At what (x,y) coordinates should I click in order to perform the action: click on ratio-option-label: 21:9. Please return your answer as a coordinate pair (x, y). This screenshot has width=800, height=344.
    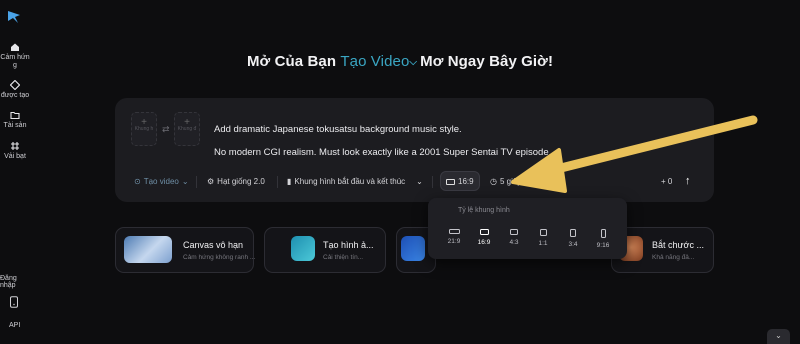
    Looking at the image, I should click on (454, 241).